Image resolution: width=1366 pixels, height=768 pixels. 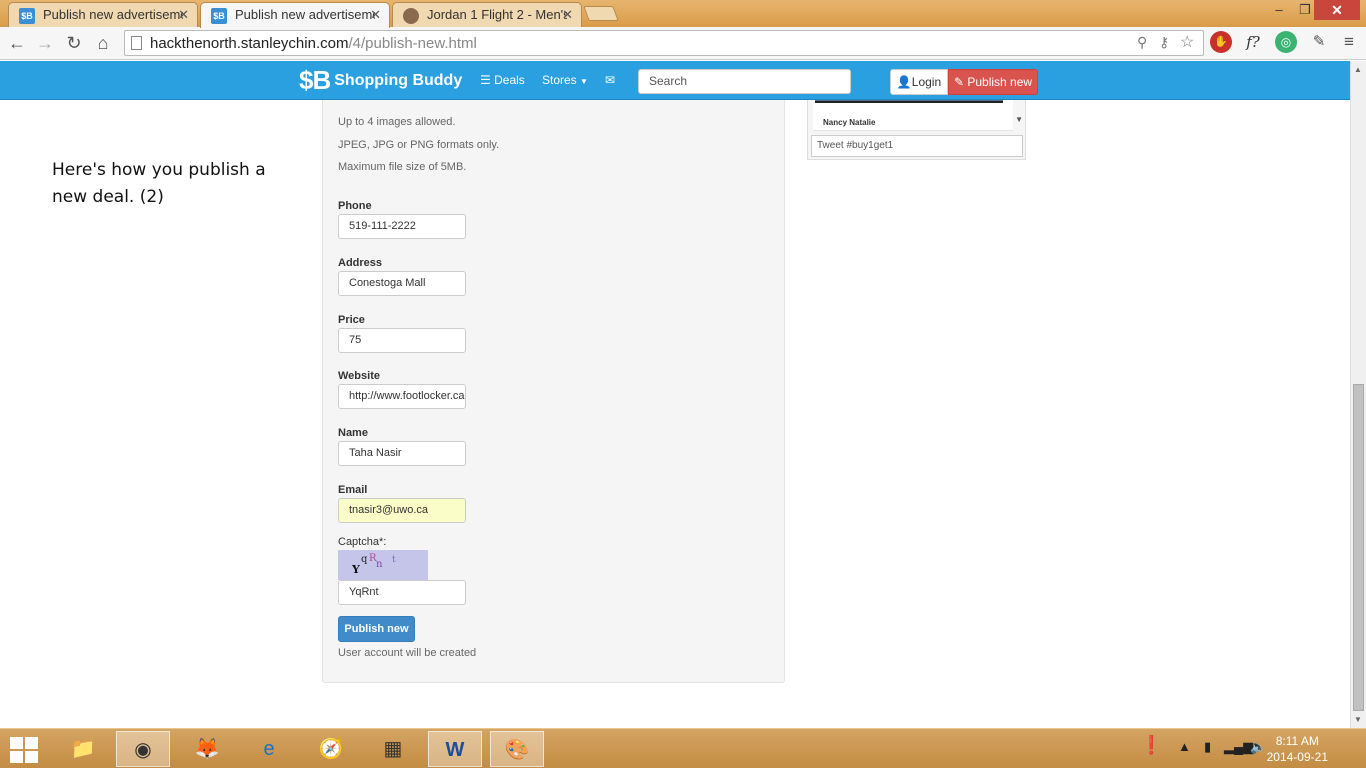 What do you see at coordinates (159, 183) in the screenshot?
I see `caption-text: Here's how you publish a new deal. (2)` at bounding box center [159, 183].